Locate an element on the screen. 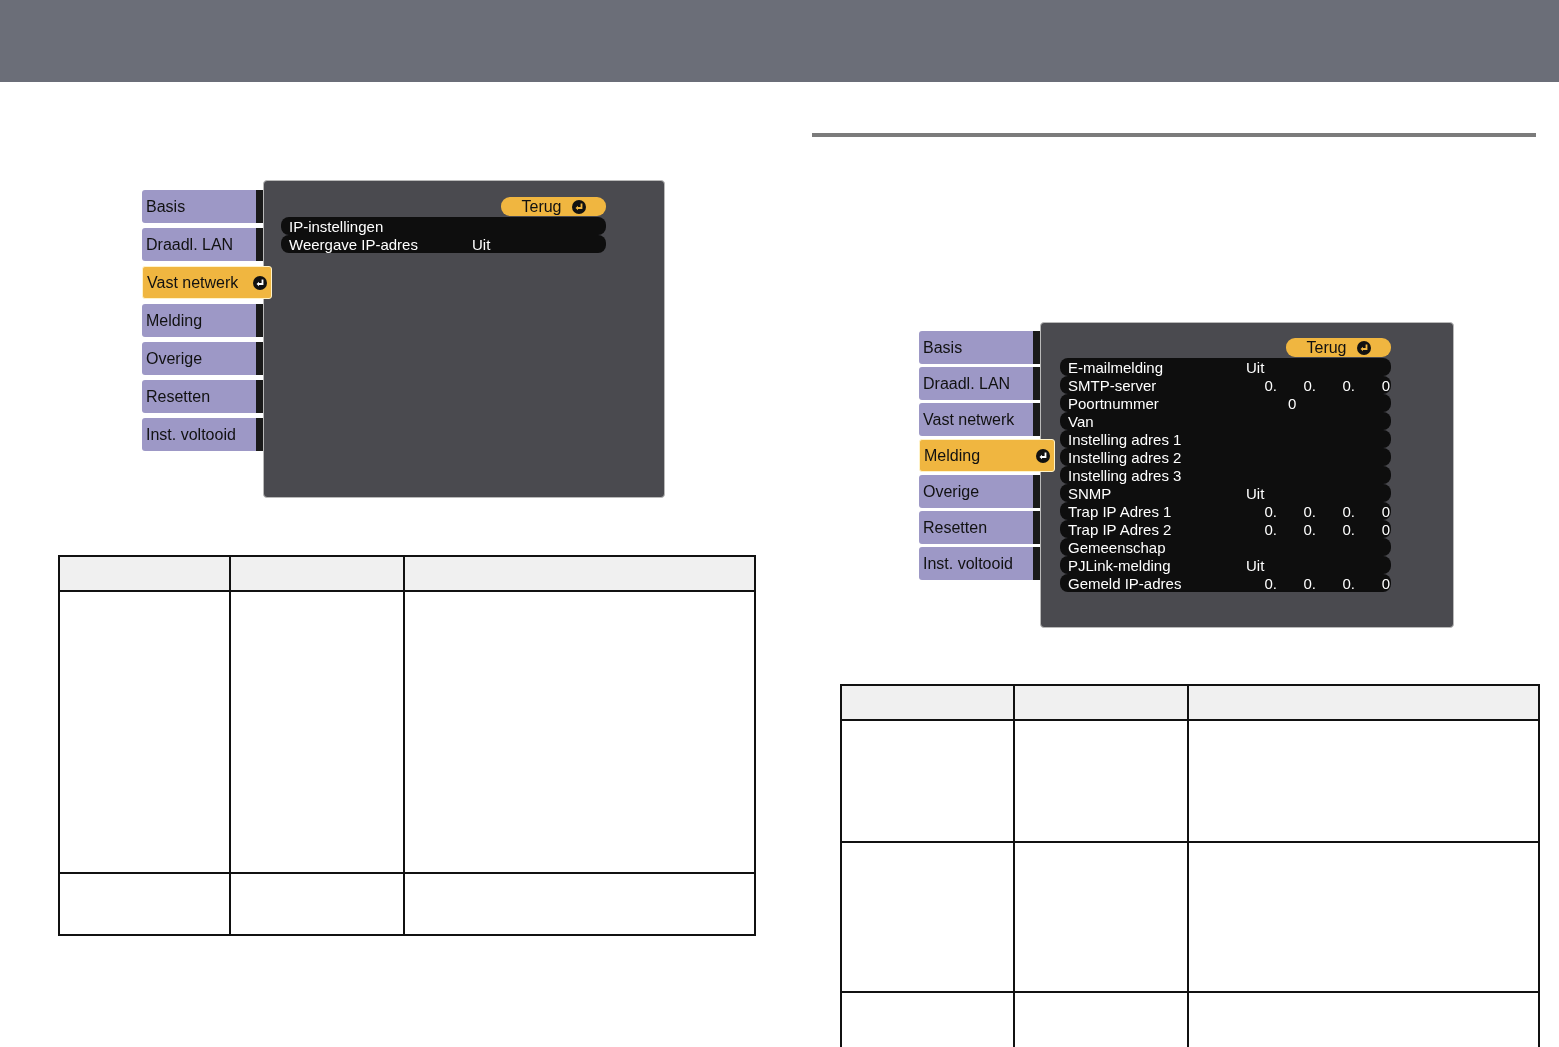 Image resolution: width=1559 pixels, height=1047 pixels. menu-row: Weergave IP-adres Uit is located at coordinates (443, 244).